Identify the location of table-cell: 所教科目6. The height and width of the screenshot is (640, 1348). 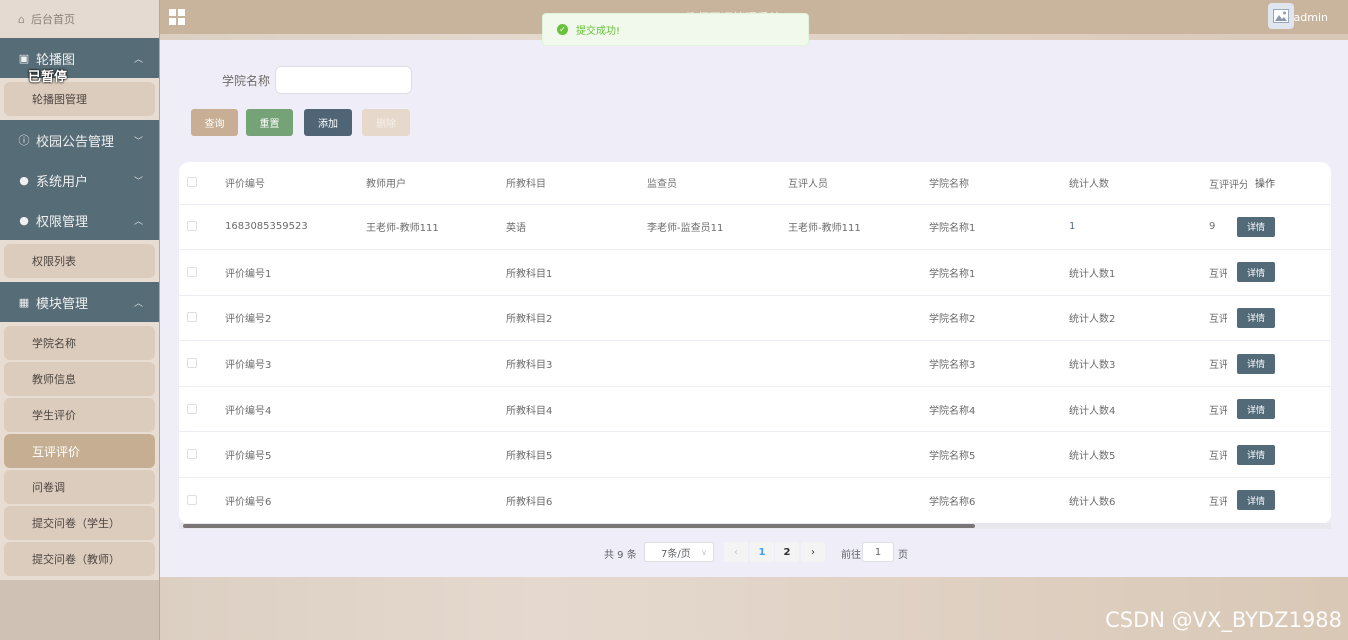
(557, 500).